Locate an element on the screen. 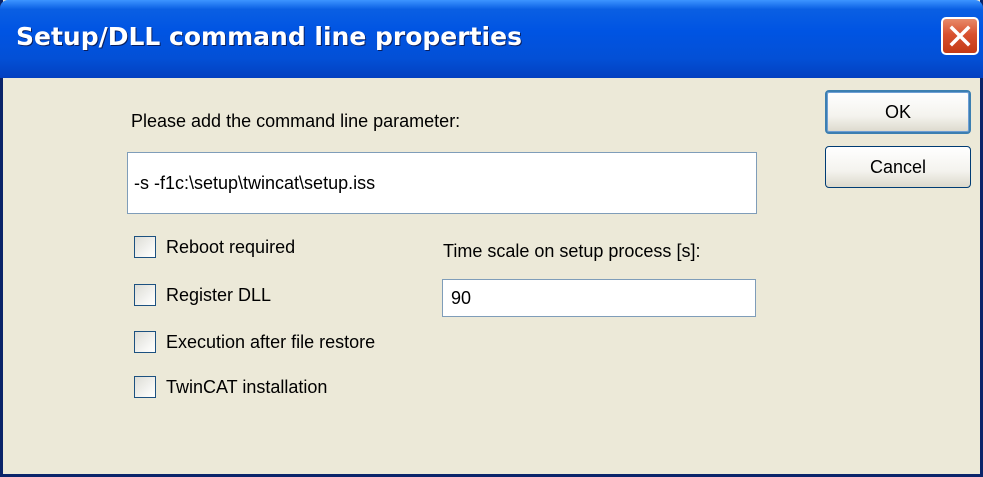 This screenshot has width=983, height=477. ok-button: OK is located at coordinates (898, 112).